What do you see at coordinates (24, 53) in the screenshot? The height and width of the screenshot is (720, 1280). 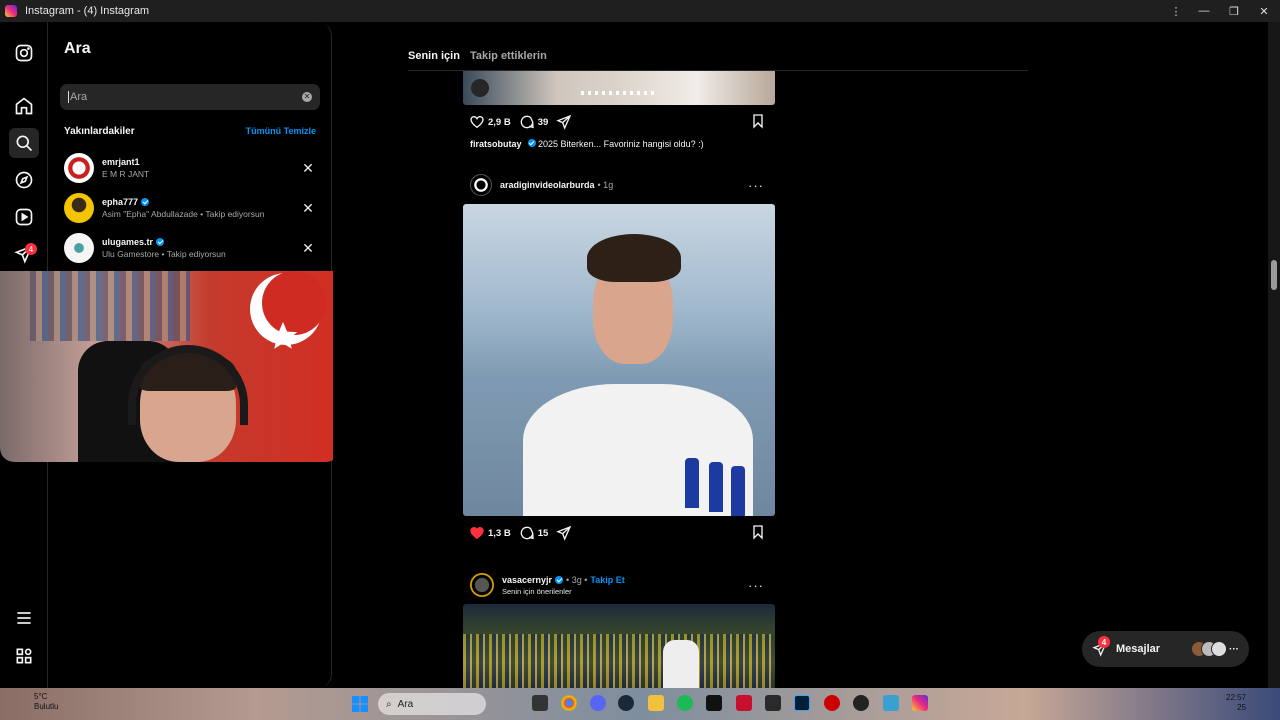 I see `instagram-logo-icon` at bounding box center [24, 53].